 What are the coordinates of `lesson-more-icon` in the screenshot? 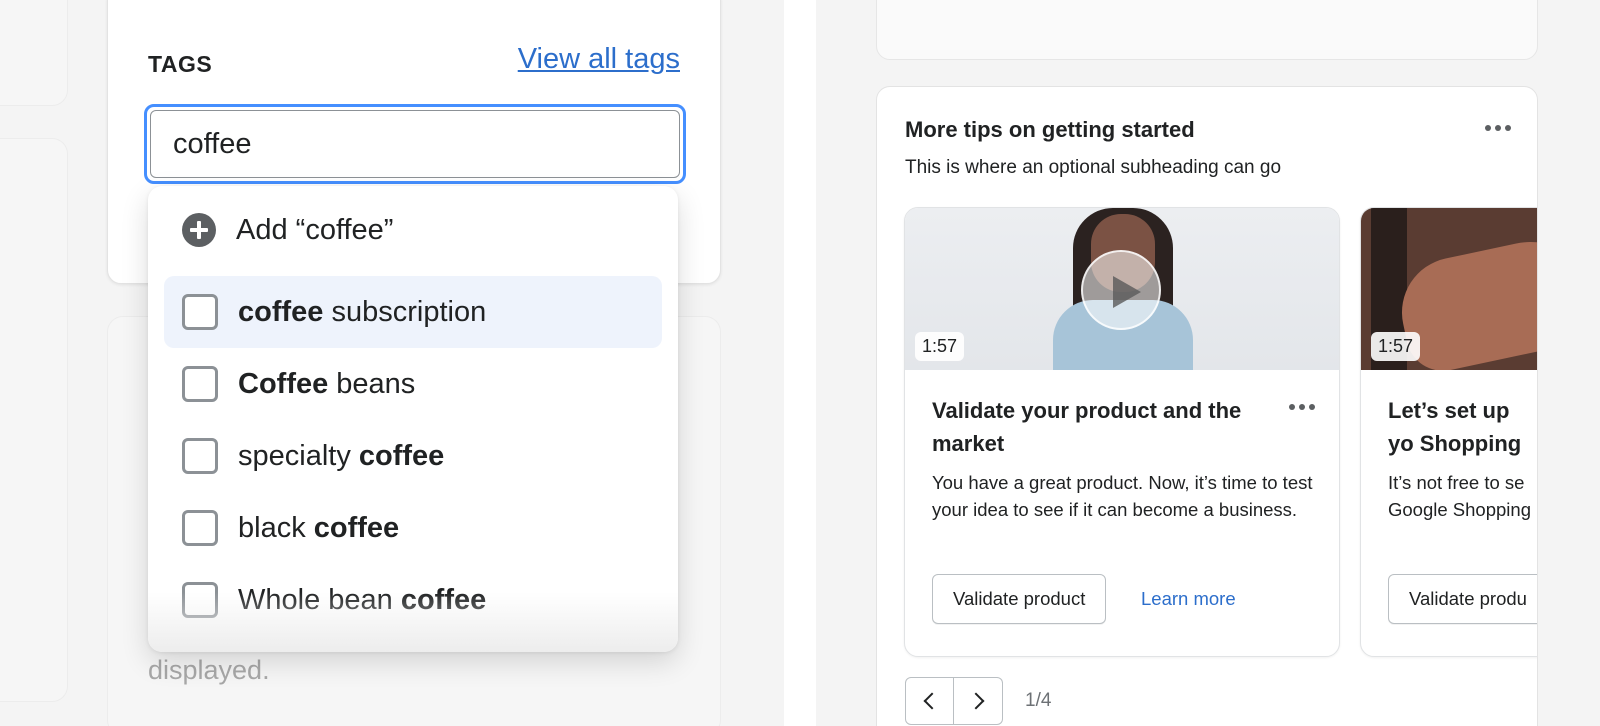 It's located at (1302, 407).